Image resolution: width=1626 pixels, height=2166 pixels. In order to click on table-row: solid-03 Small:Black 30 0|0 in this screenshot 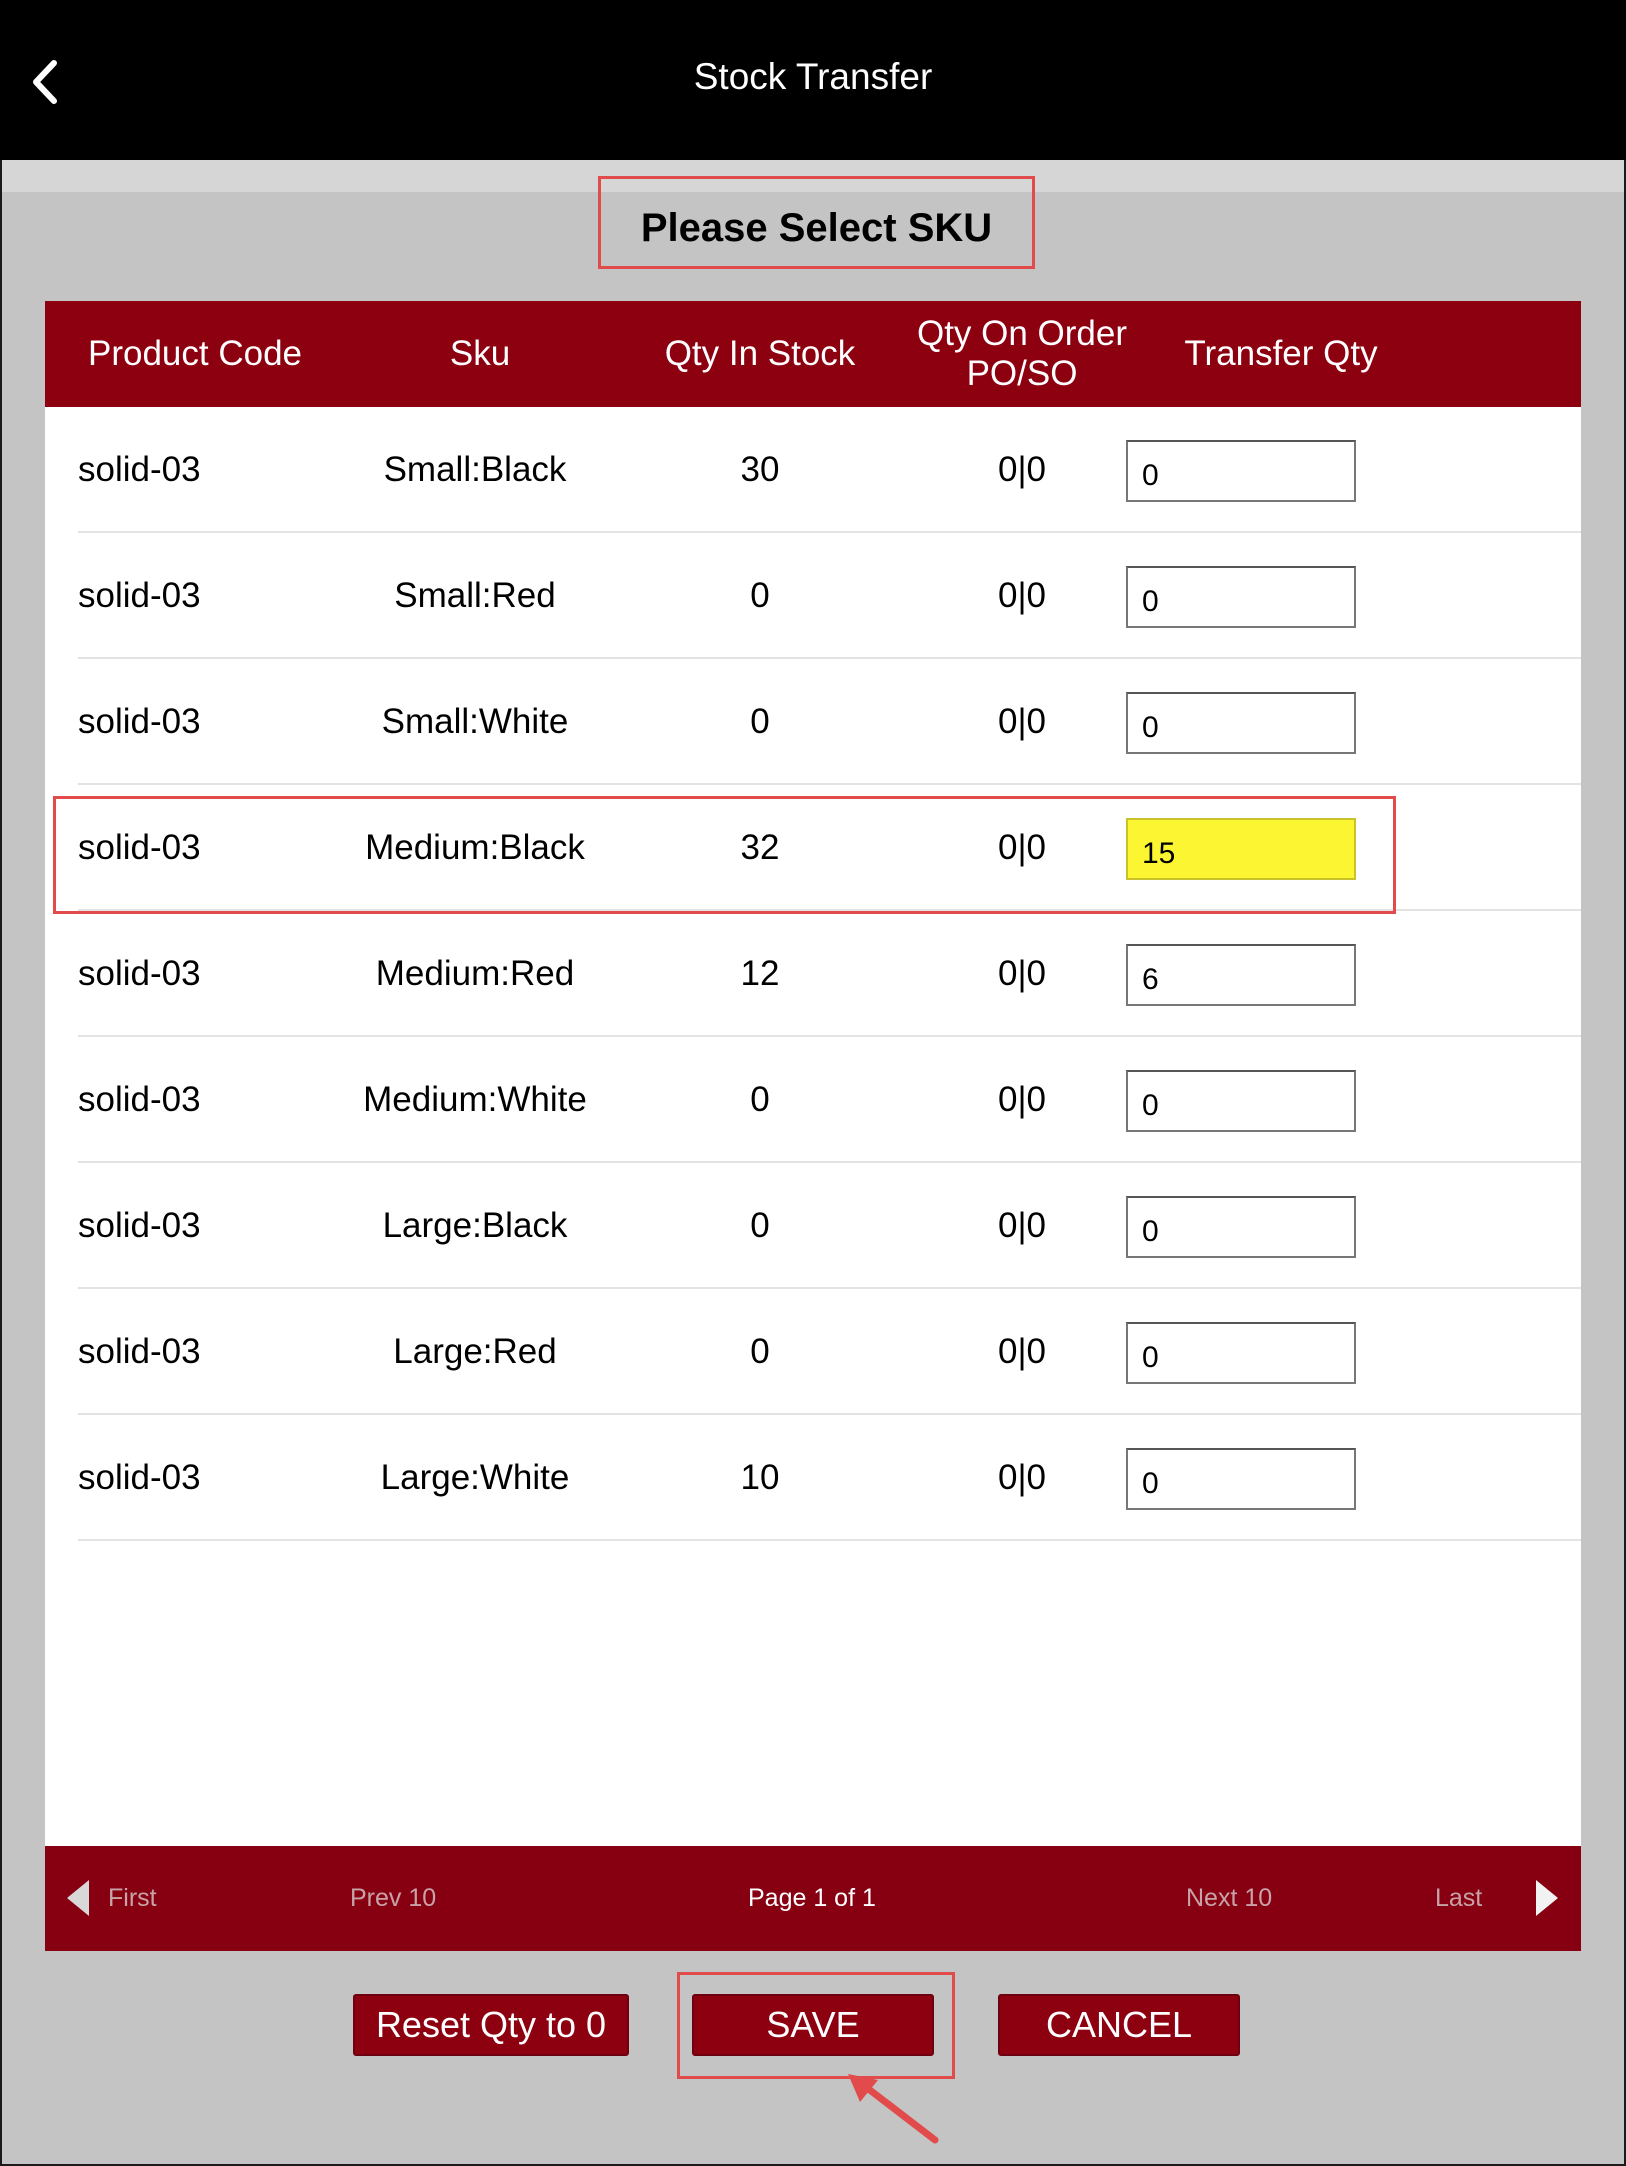, I will do `click(813, 470)`.